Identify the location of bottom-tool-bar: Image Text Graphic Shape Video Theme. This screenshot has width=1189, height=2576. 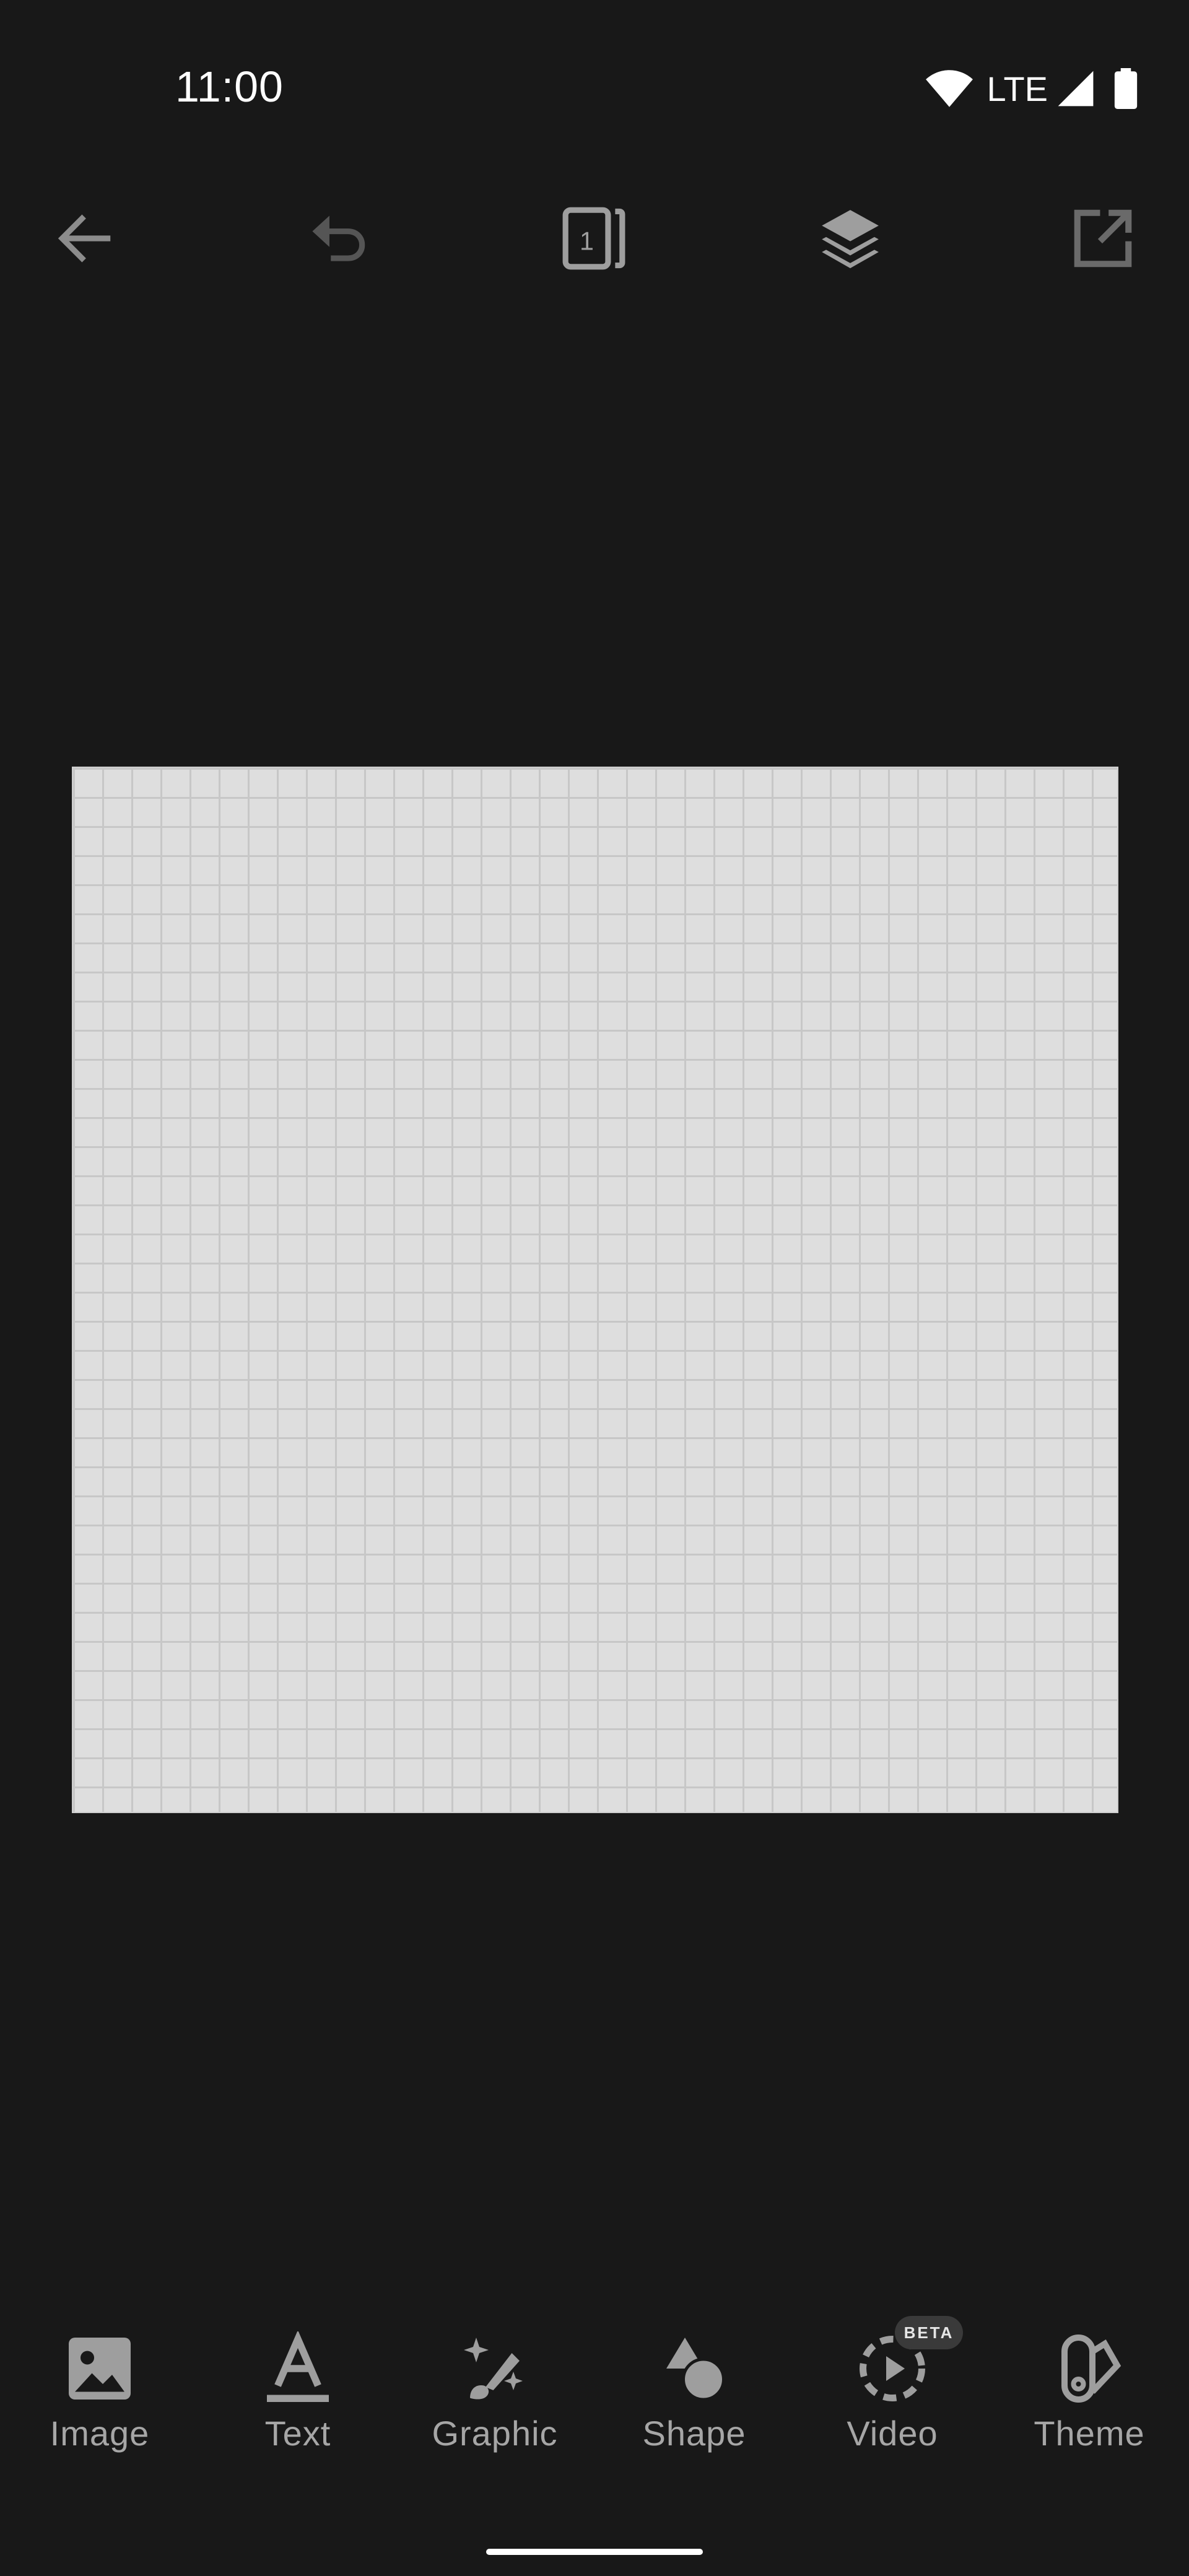
(594, 2396).